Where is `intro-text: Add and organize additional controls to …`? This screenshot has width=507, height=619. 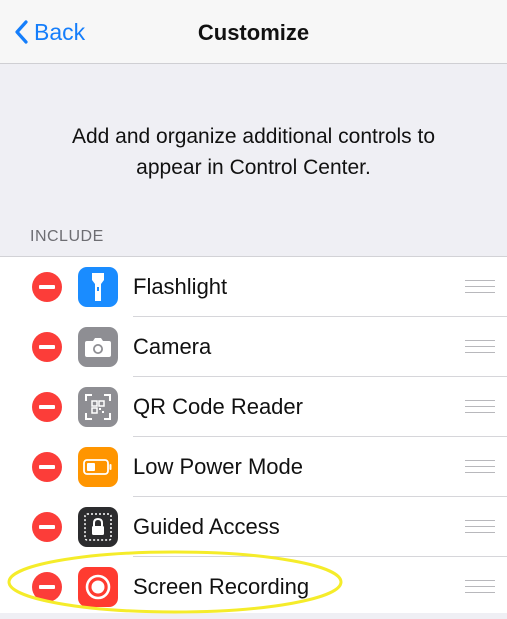
intro-text: Add and organize additional controls to … is located at coordinates (253, 152).